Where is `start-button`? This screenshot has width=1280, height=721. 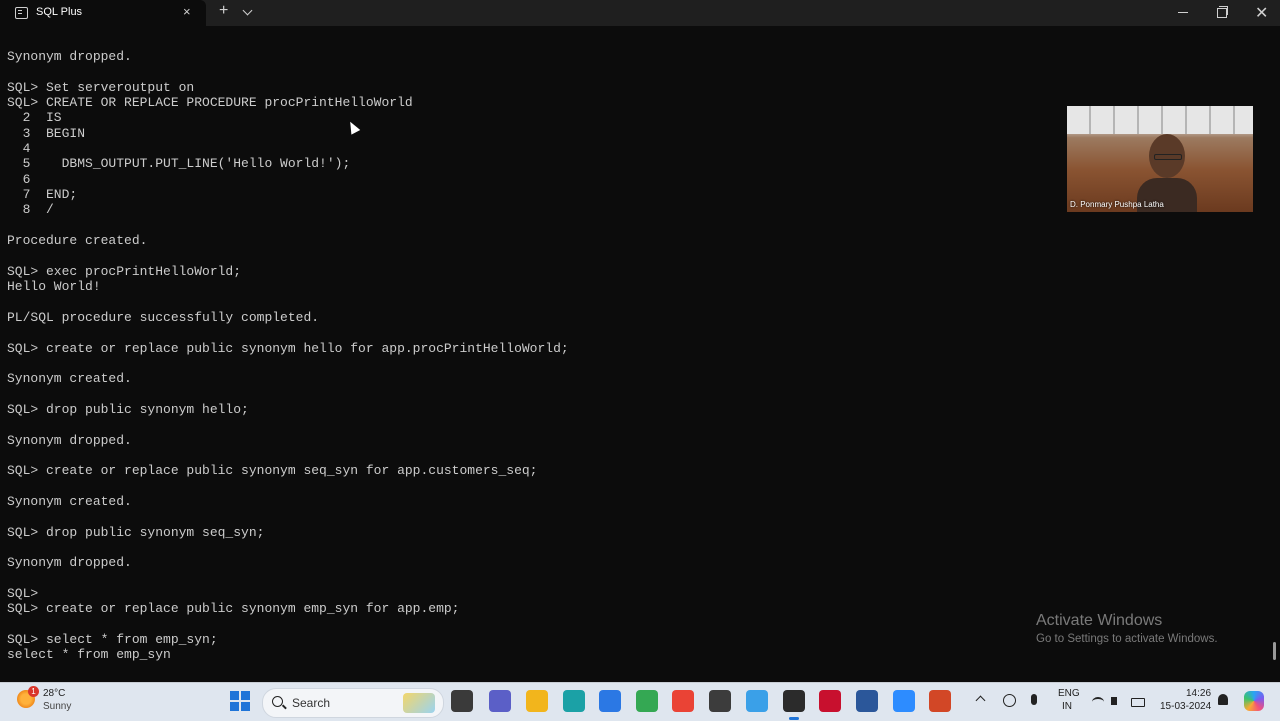 start-button is located at coordinates (240, 701).